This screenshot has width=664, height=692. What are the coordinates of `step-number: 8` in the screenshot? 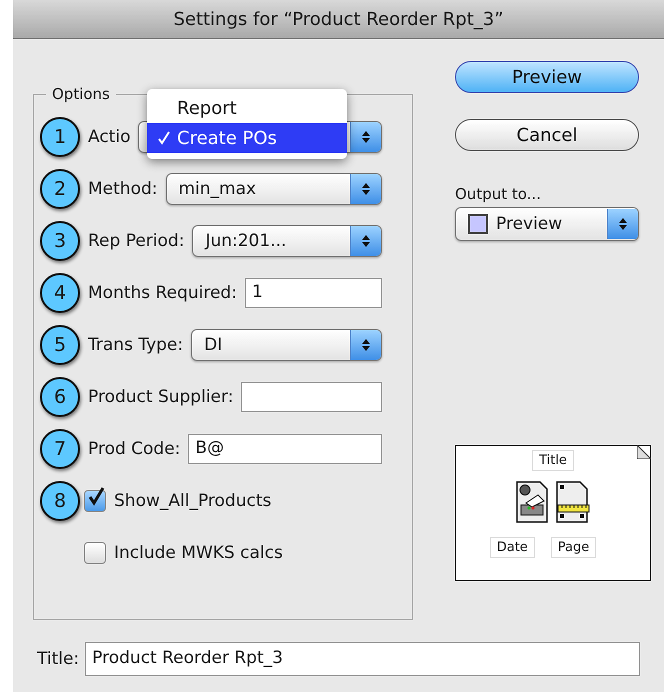 It's located at (60, 500).